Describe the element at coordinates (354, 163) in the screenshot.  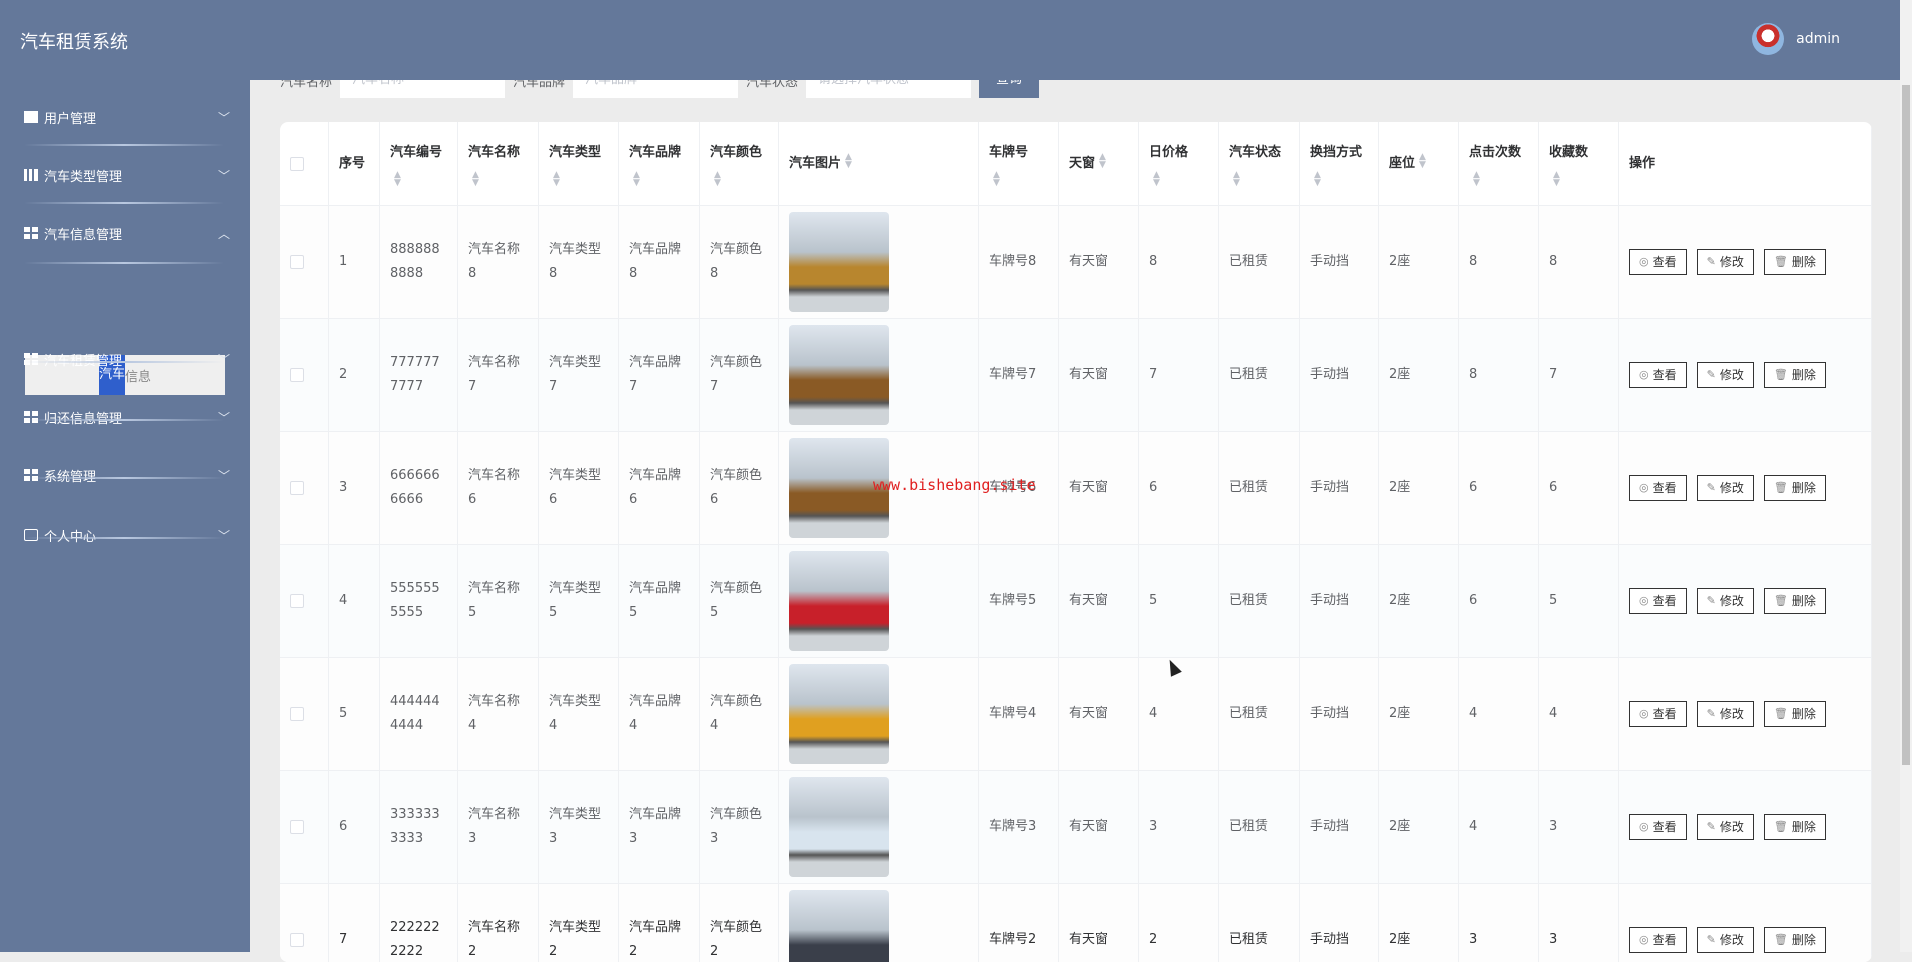
I see `column-header: 序号` at that location.